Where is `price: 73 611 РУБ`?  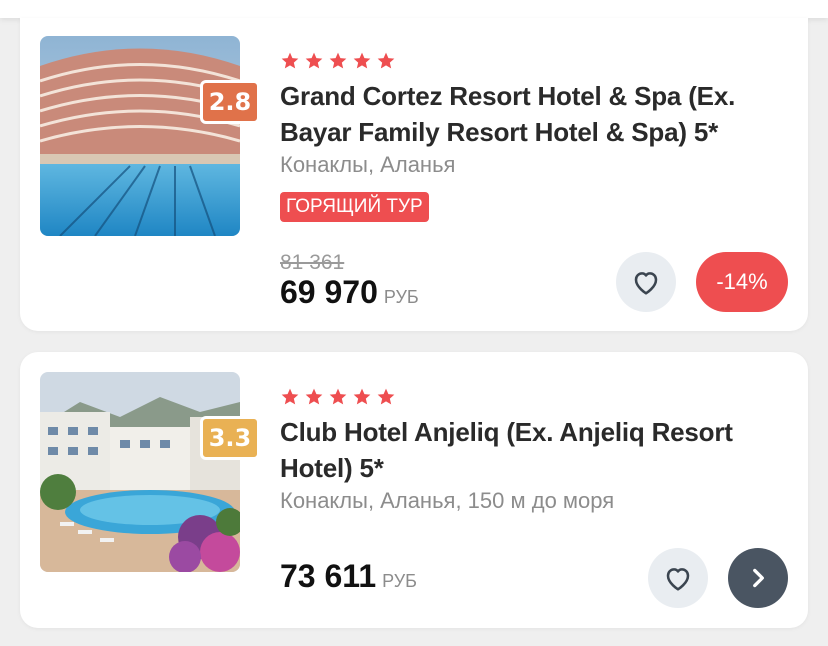
price: 73 611 РУБ is located at coordinates (348, 576).